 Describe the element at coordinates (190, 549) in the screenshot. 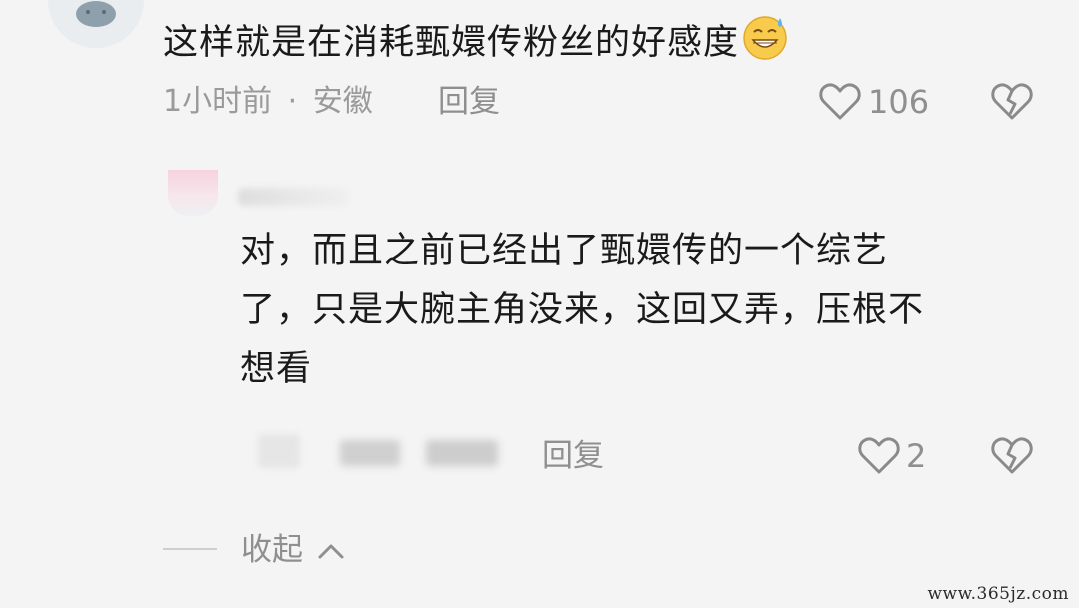

I see `collapse-divider` at that location.